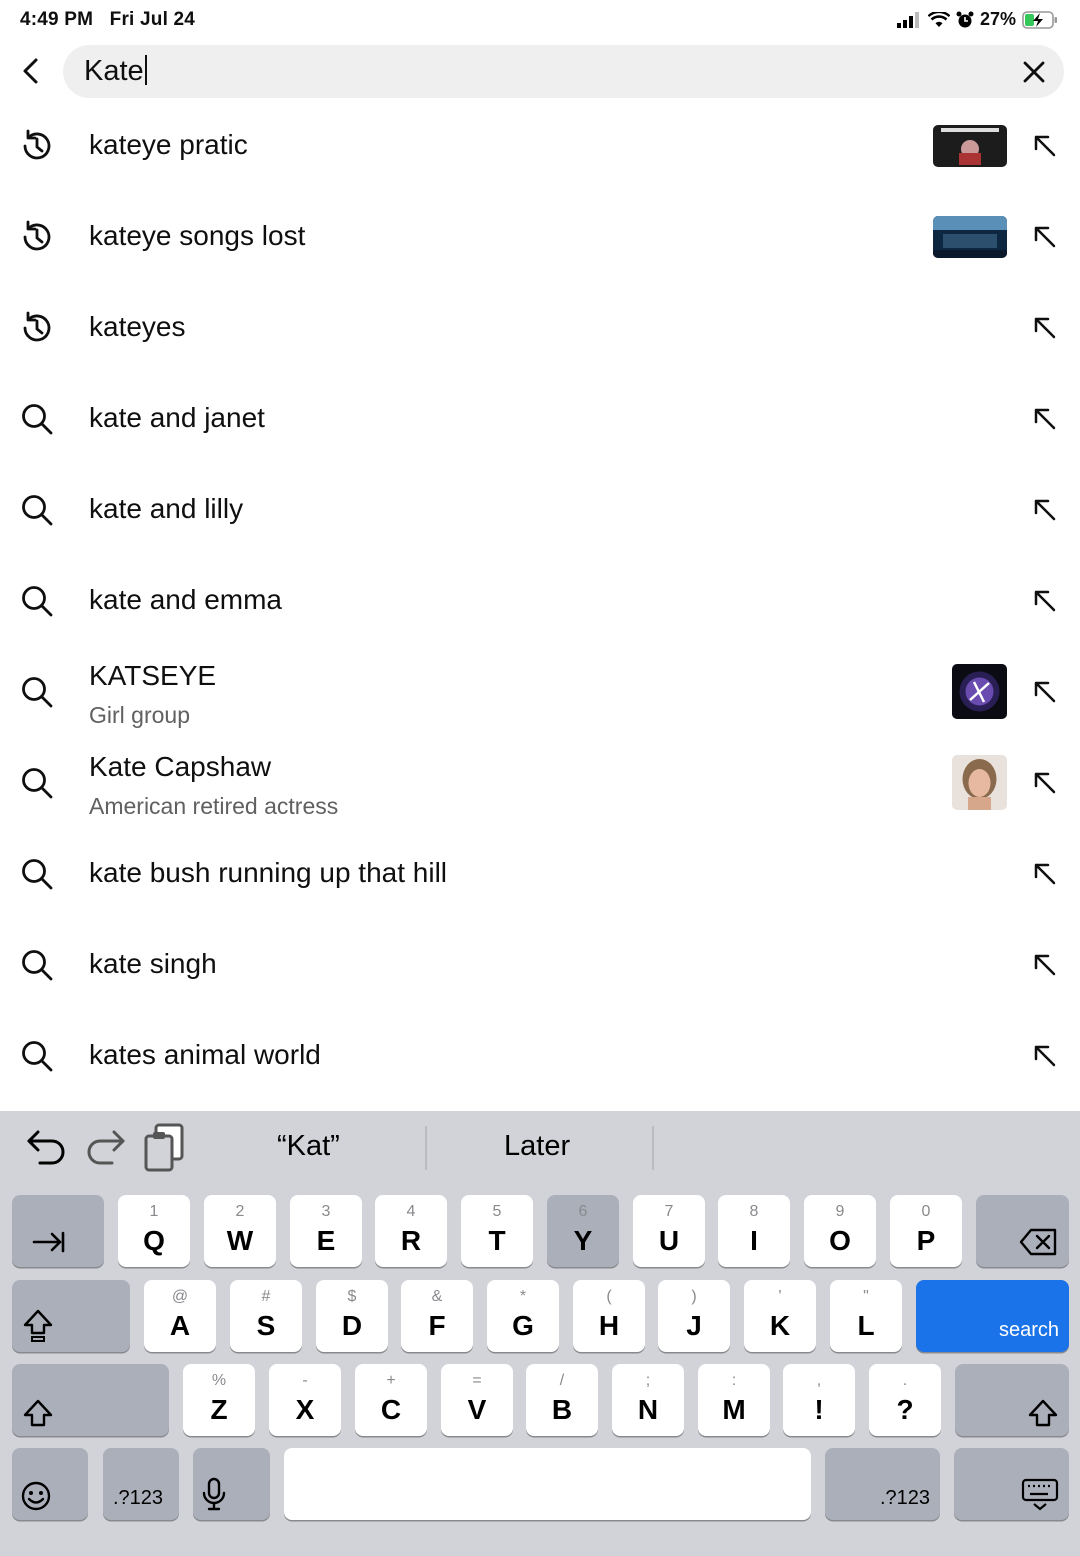  I want to click on suggestion-row: kate and lilly, so click(540, 509).